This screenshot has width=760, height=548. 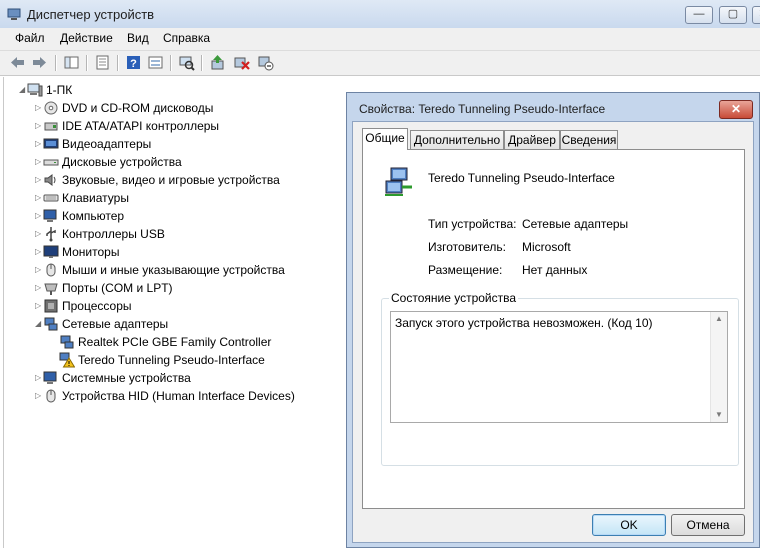 What do you see at coordinates (380, 39) in the screenshot?
I see `menu-bar: Файл Действие Вид Справка` at bounding box center [380, 39].